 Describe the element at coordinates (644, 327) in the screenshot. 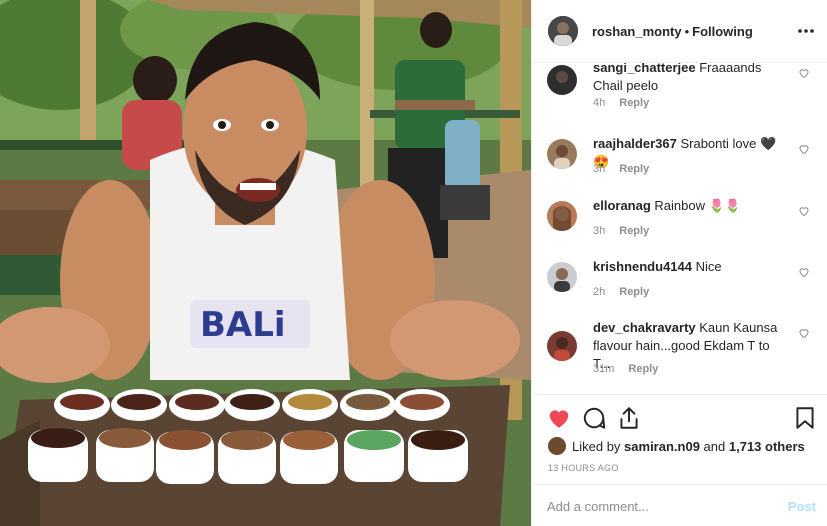

I see `commenter-username: dev_chakravarty` at that location.